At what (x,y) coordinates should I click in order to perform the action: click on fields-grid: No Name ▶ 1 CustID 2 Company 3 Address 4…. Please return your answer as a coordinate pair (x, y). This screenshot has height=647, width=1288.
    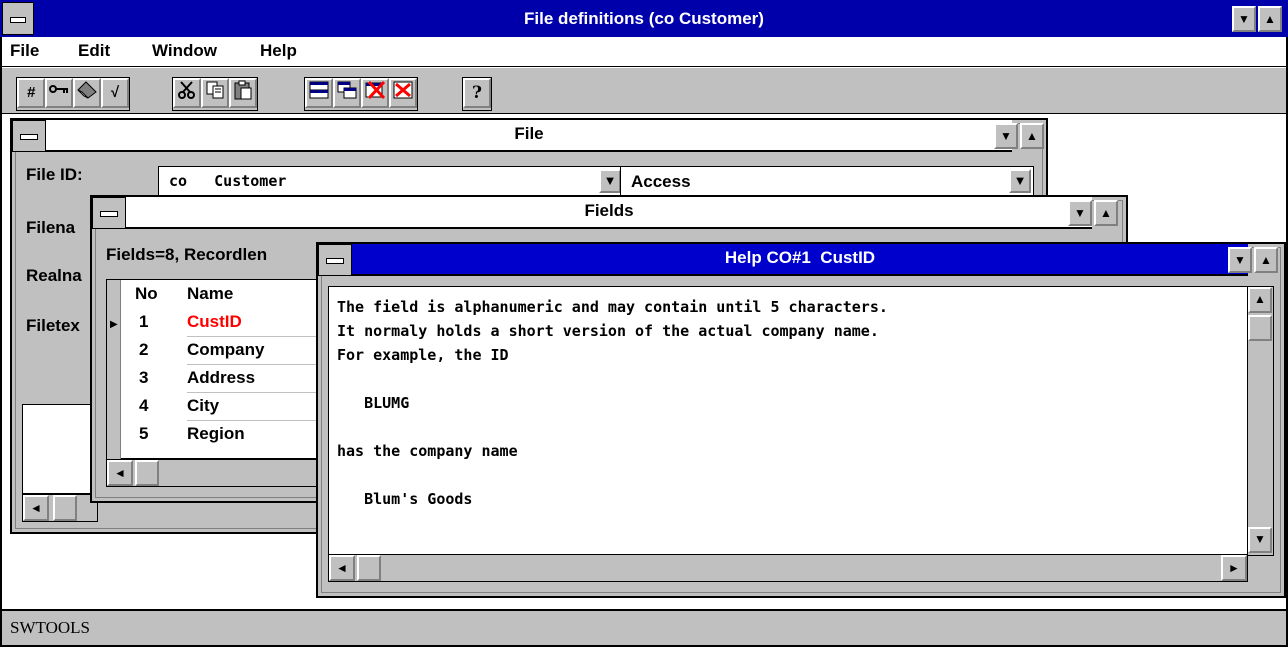
    Looking at the image, I should click on (216, 369).